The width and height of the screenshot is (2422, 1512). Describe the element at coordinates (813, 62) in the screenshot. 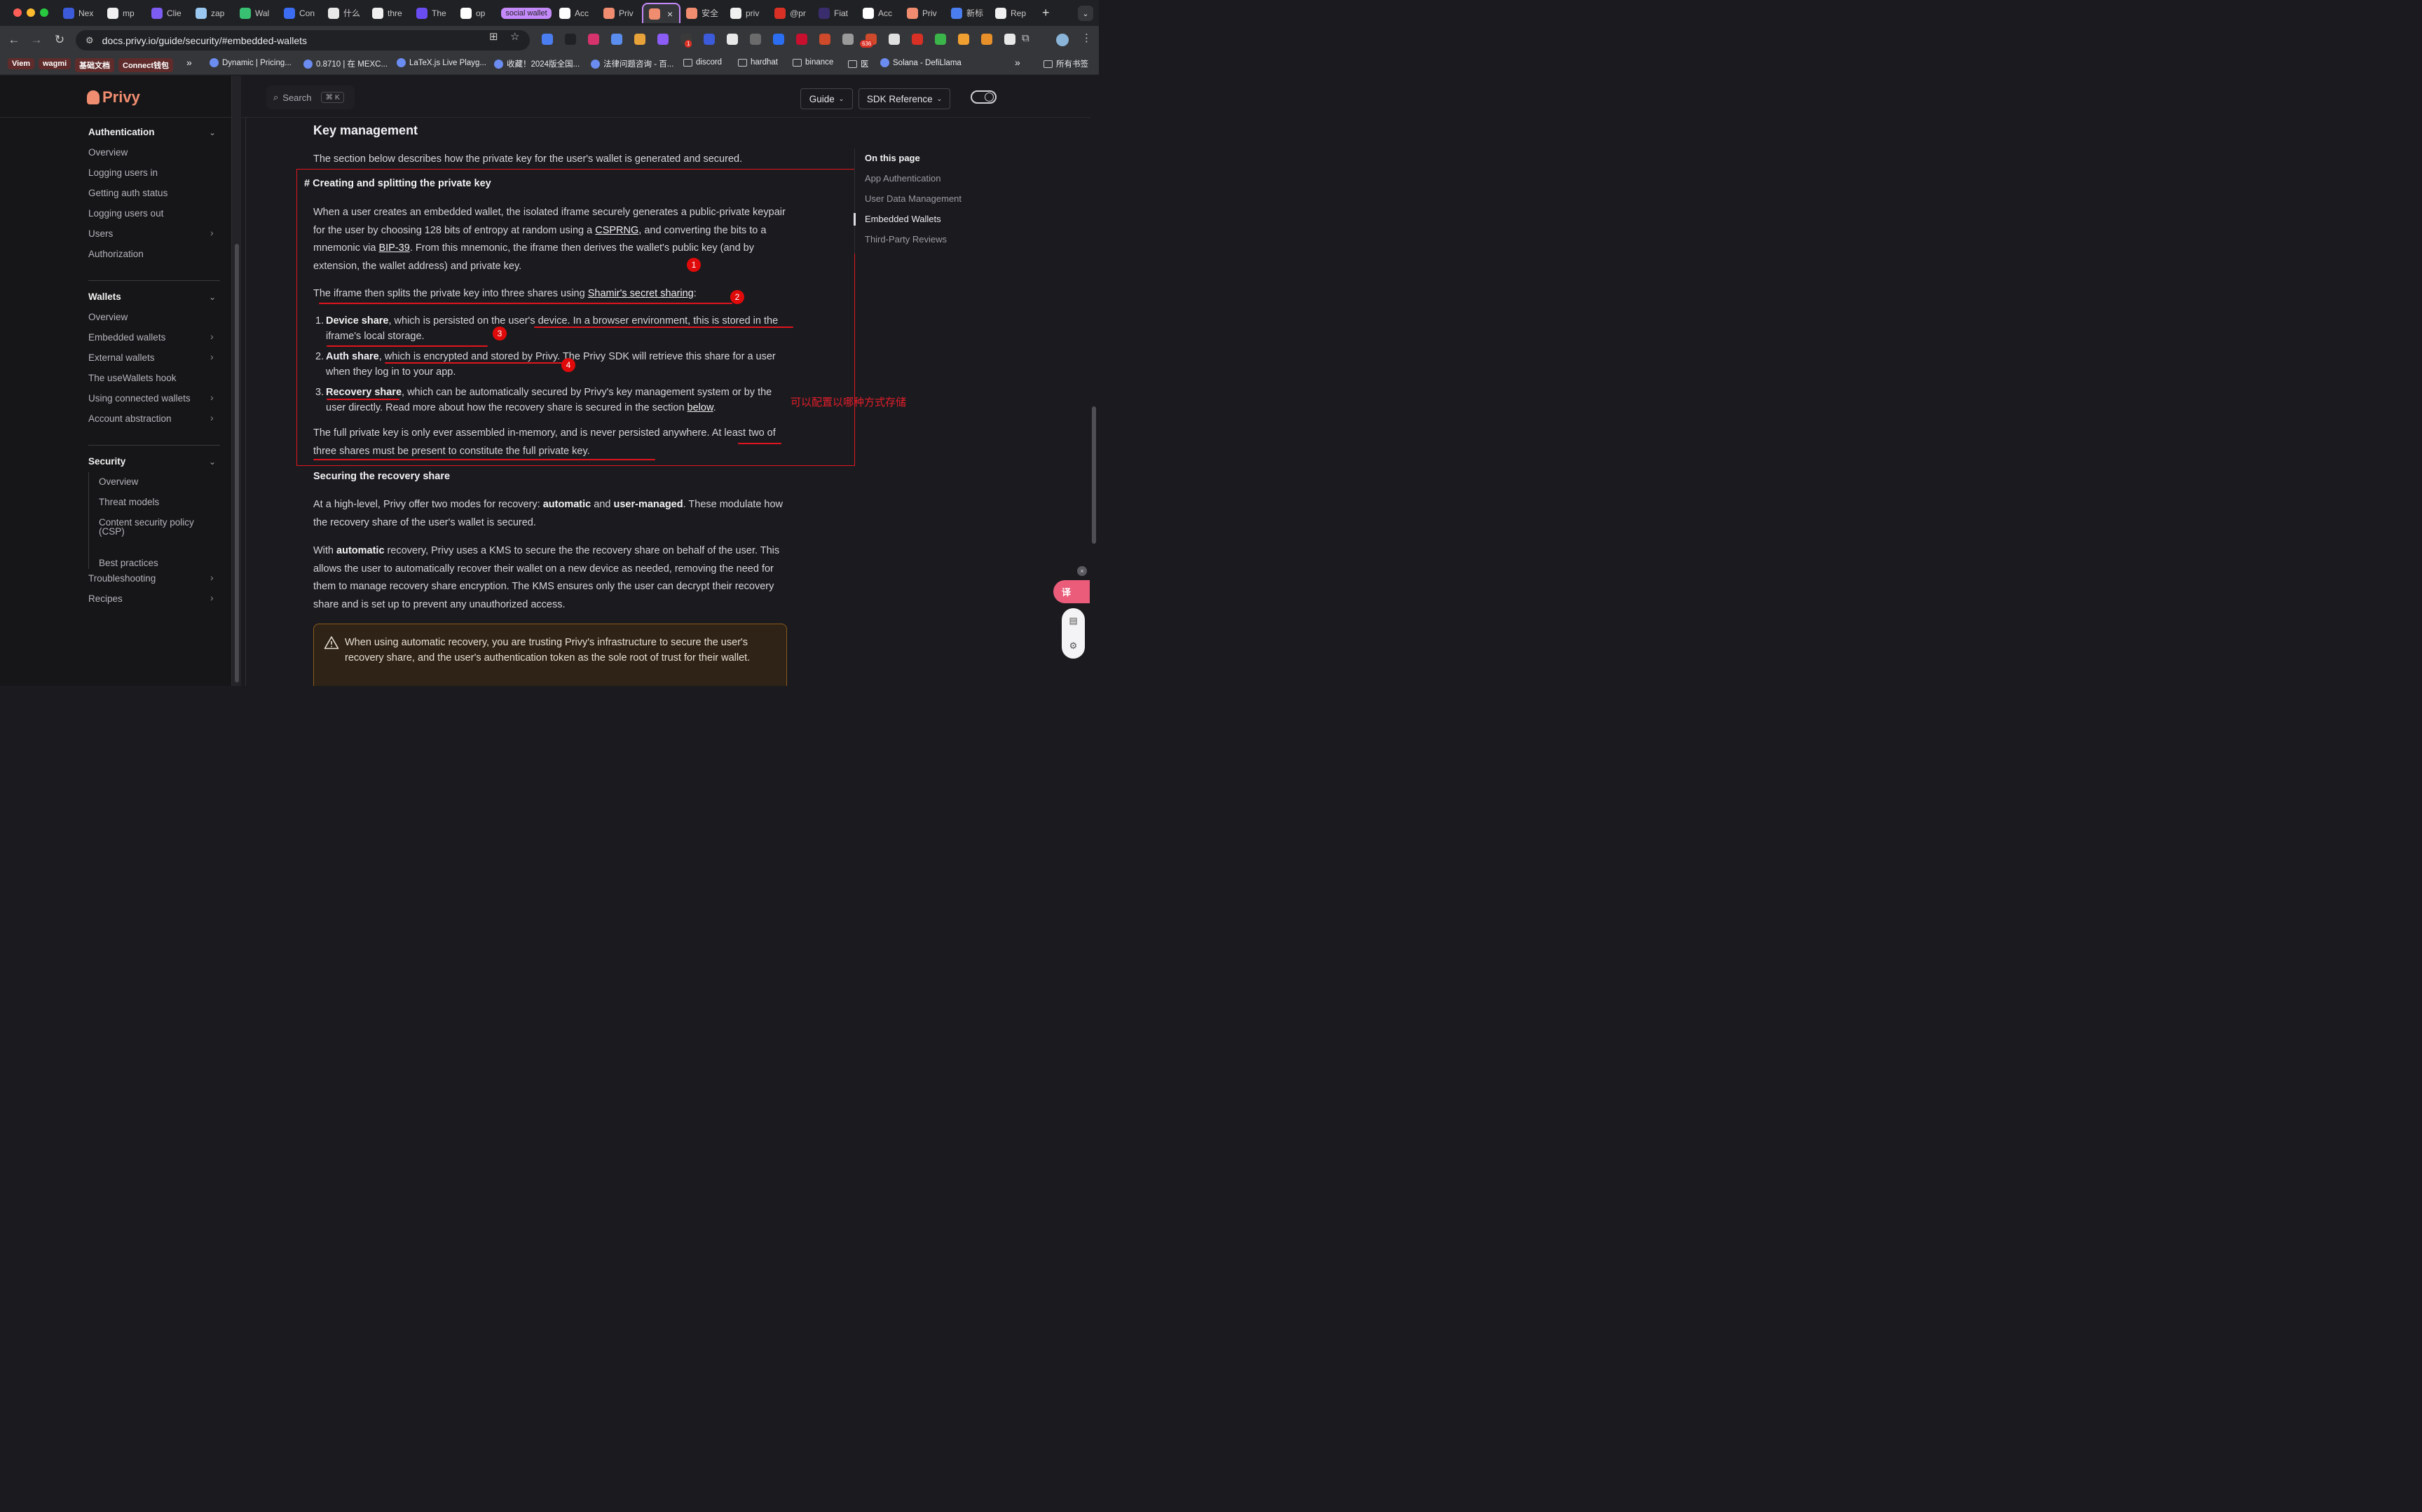

I see `bookmark-item: binance` at that location.